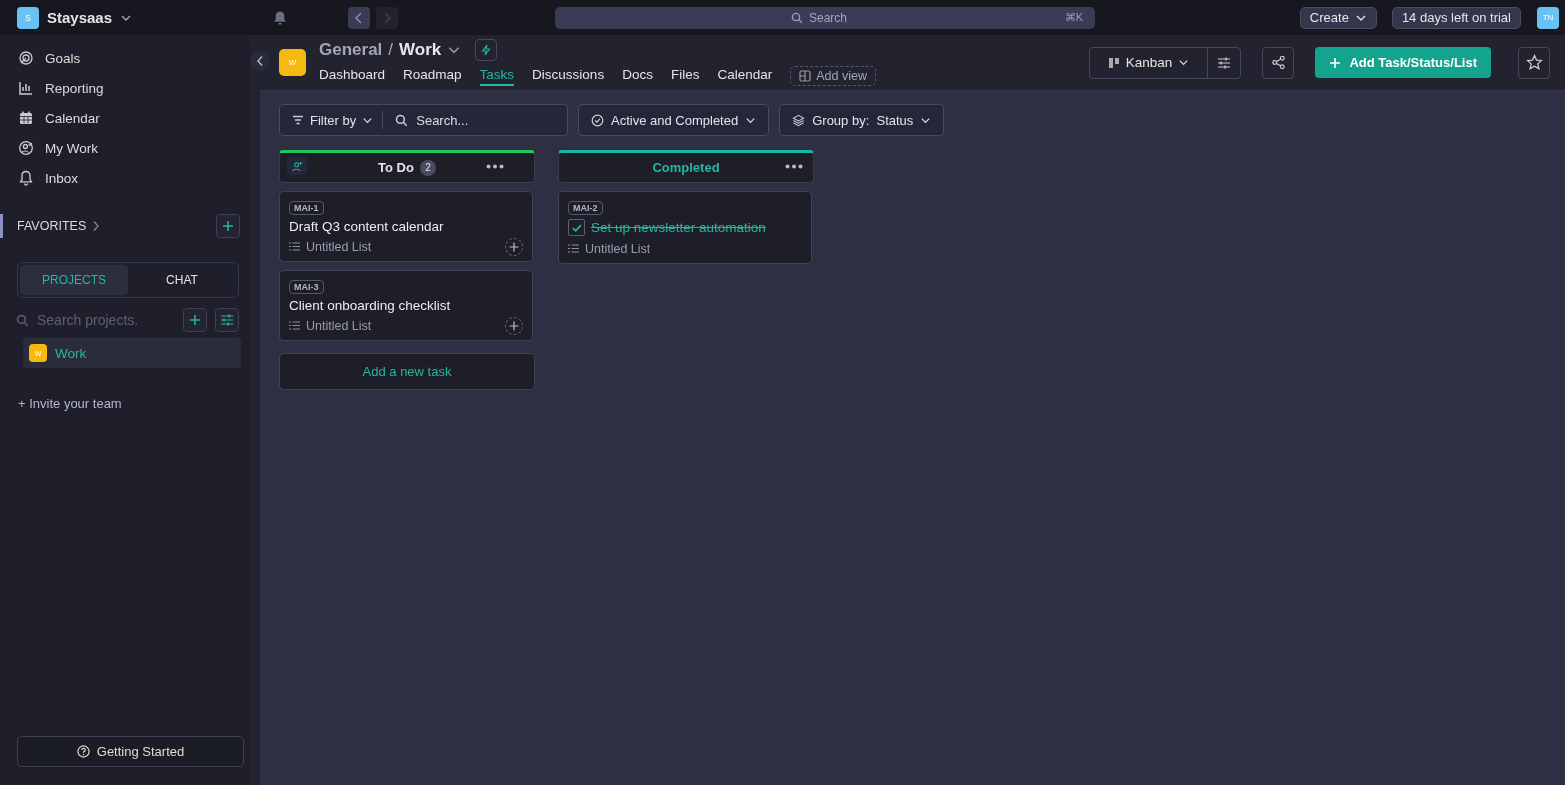  What do you see at coordinates (396, 167) in the screenshot?
I see `column-title: To Do` at bounding box center [396, 167].